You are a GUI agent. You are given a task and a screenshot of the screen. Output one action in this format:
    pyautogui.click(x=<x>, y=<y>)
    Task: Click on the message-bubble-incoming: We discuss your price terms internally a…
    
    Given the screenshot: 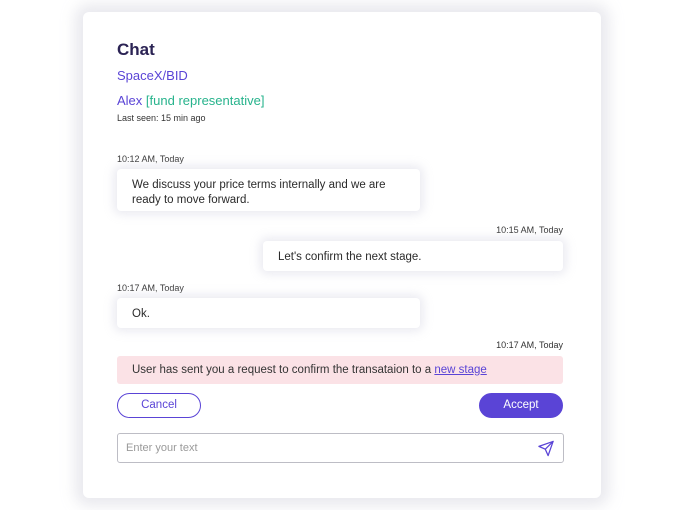 What is the action you would take?
    pyautogui.click(x=268, y=190)
    